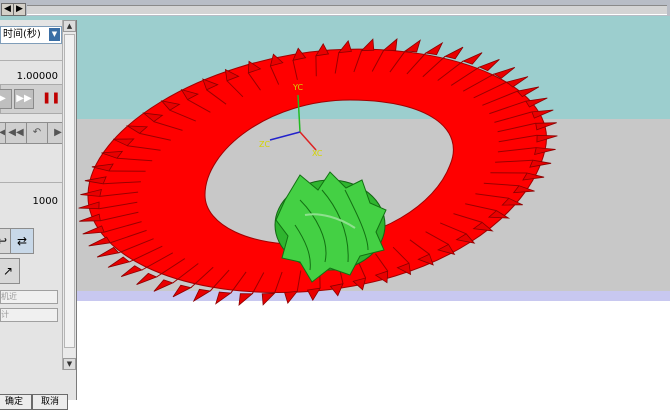 The width and height of the screenshot is (670, 410). I want to click on step-toolbar: ◀ ◀◀ ↶ ▶, so click(31, 132).